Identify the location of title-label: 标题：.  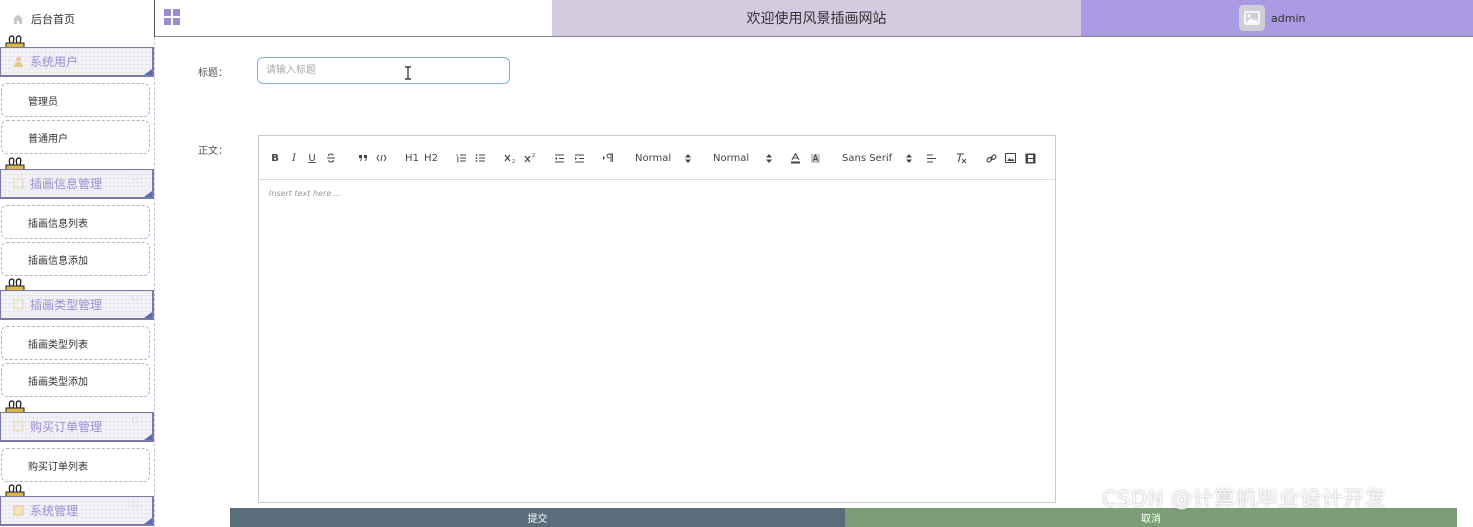
(213, 73).